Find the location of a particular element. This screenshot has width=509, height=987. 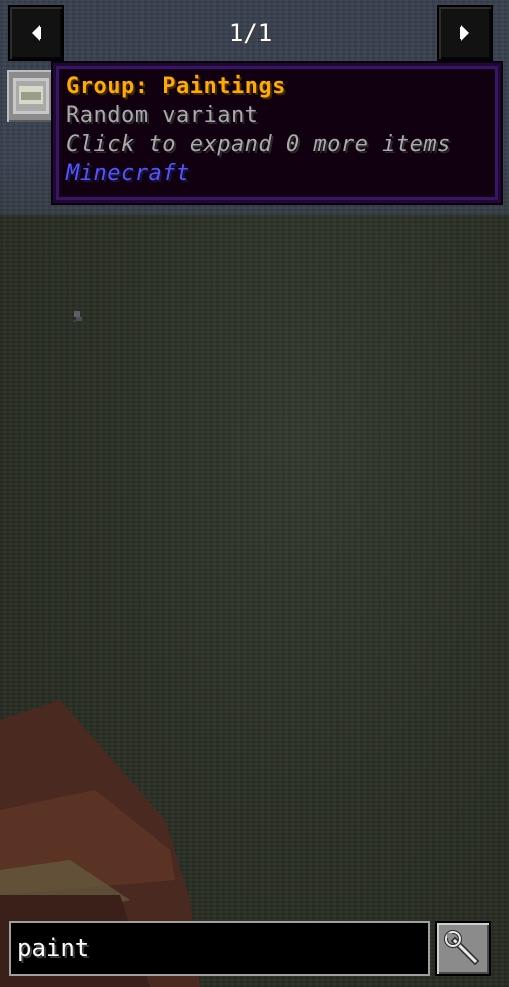

item-slot-paintings is located at coordinates (31, 96).